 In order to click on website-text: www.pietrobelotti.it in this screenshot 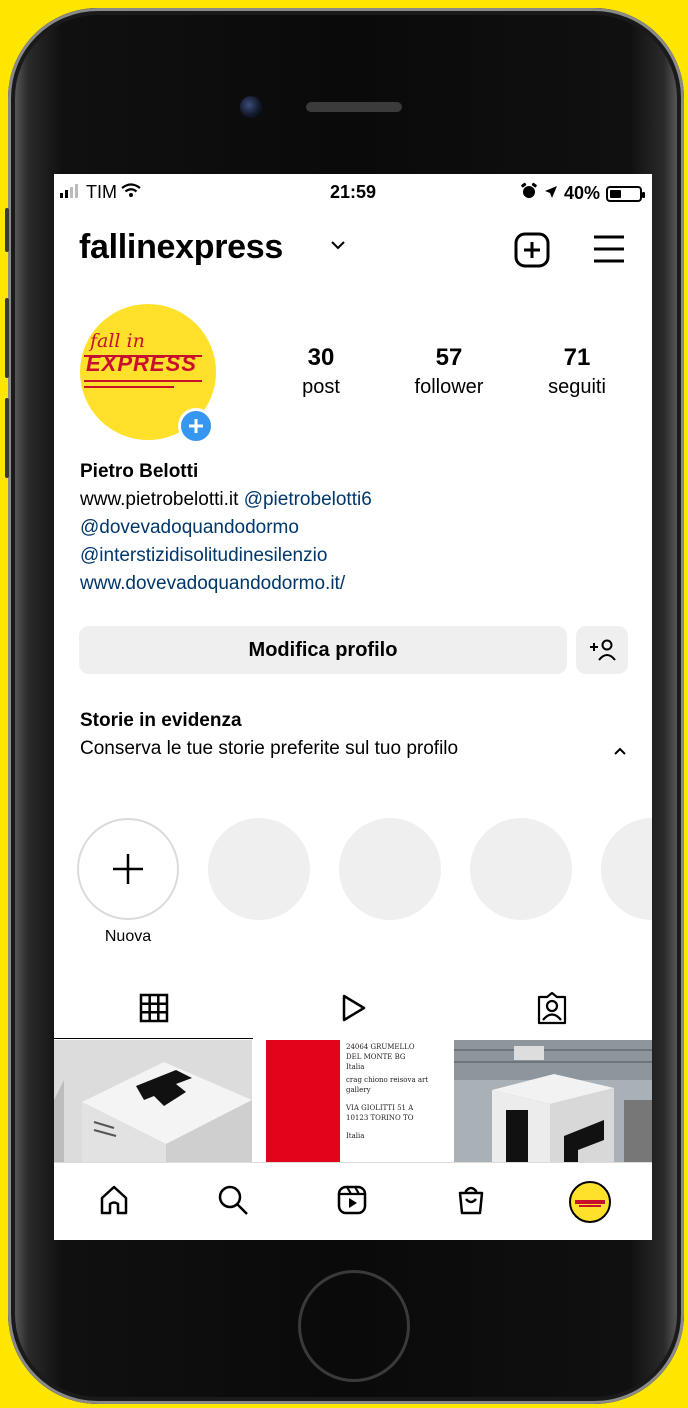, I will do `click(159, 499)`.